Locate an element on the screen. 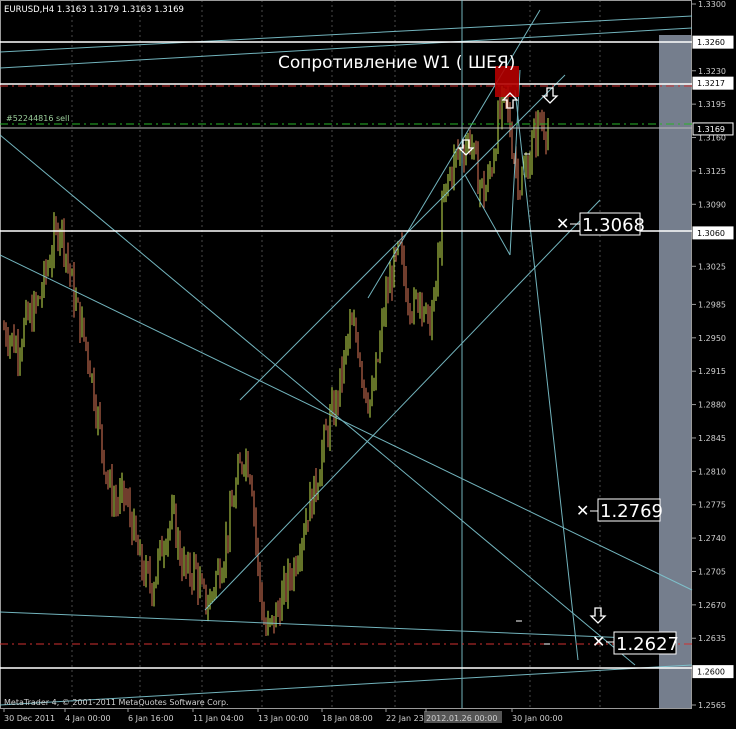  target-label-1-2769: ✕ 1.2769 is located at coordinates (619, 510).